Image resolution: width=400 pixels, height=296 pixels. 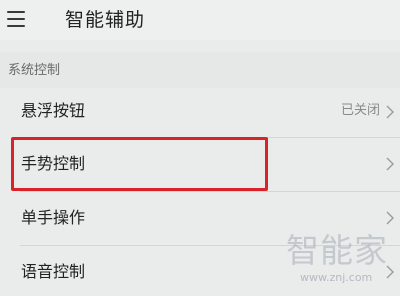 What do you see at coordinates (336, 277) in the screenshot?
I see `watermark-url: www.znj.com` at bounding box center [336, 277].